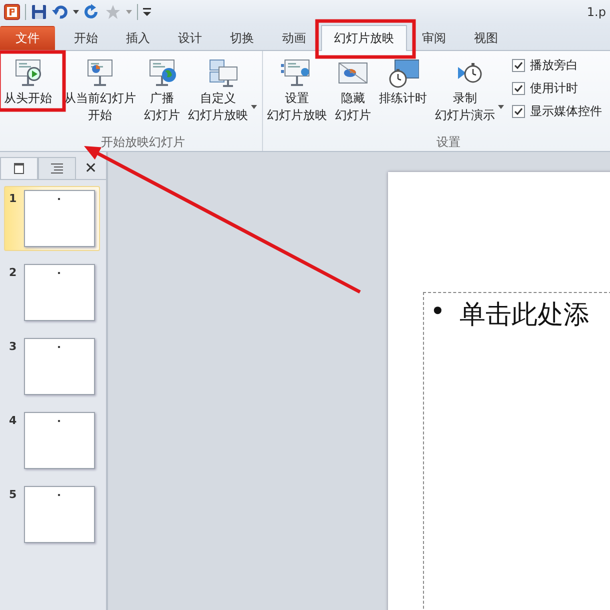 The image size is (610, 610). Describe the element at coordinates (190, 38) in the screenshot. I see `ribbon-tab: 设计` at that location.